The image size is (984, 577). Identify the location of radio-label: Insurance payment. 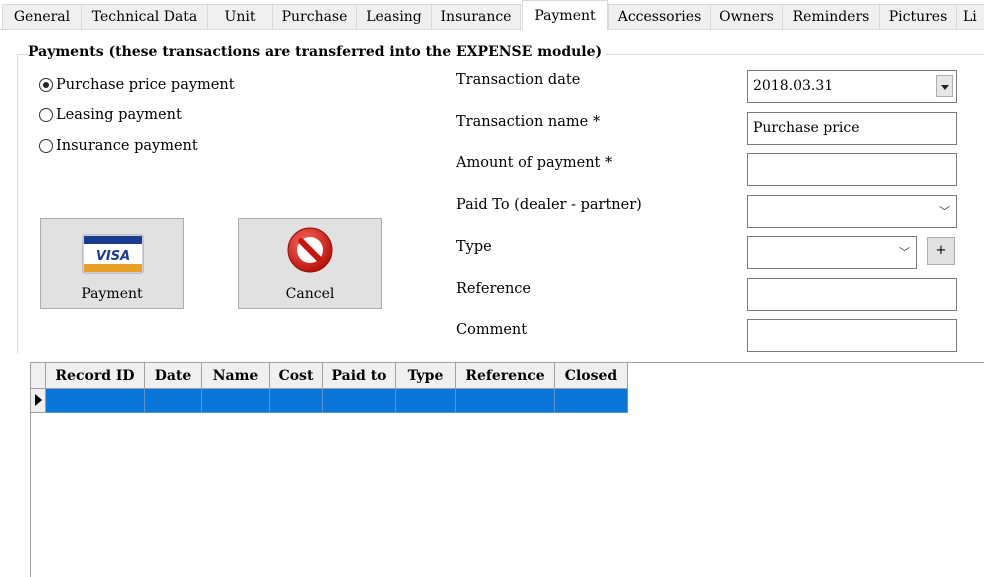
(127, 146).